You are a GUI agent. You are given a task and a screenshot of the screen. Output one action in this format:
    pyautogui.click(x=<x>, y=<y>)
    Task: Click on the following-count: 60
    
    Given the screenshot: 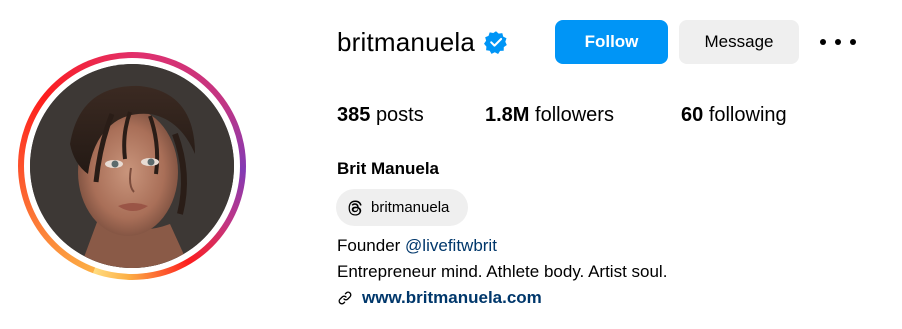 What is the action you would take?
    pyautogui.click(x=692, y=115)
    